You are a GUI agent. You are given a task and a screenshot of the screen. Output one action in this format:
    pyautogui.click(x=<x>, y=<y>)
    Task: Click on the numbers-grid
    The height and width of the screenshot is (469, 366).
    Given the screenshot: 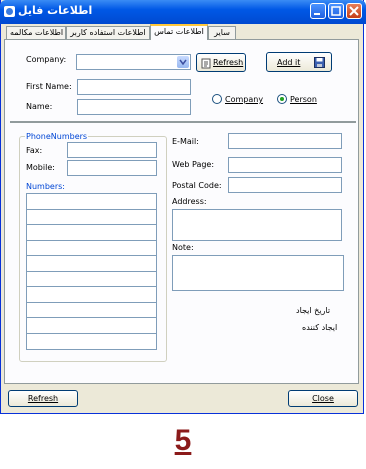 What is the action you would take?
    pyautogui.click(x=91, y=271)
    